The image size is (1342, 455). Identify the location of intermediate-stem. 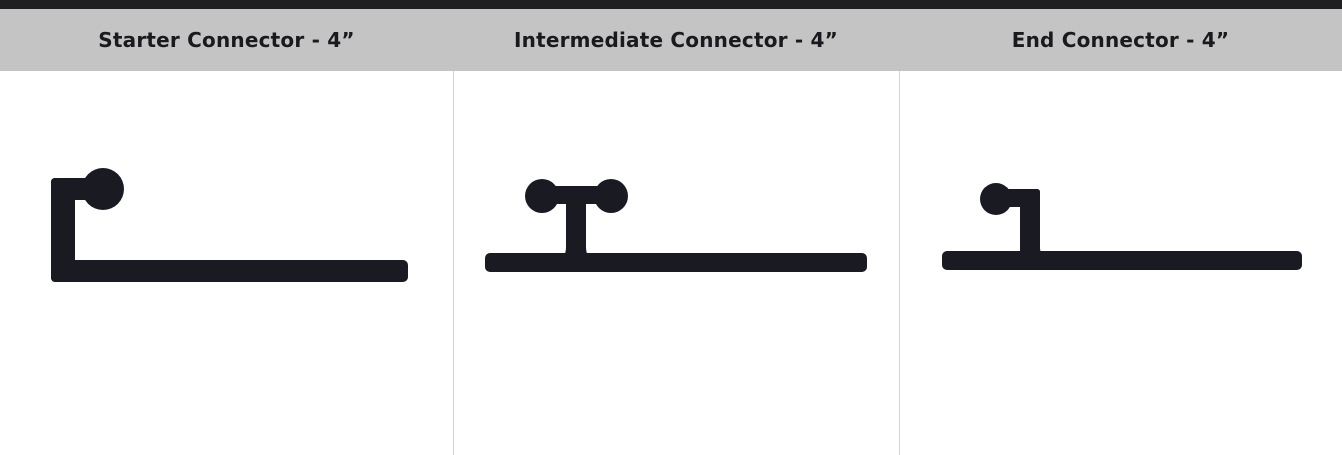
(576, 229).